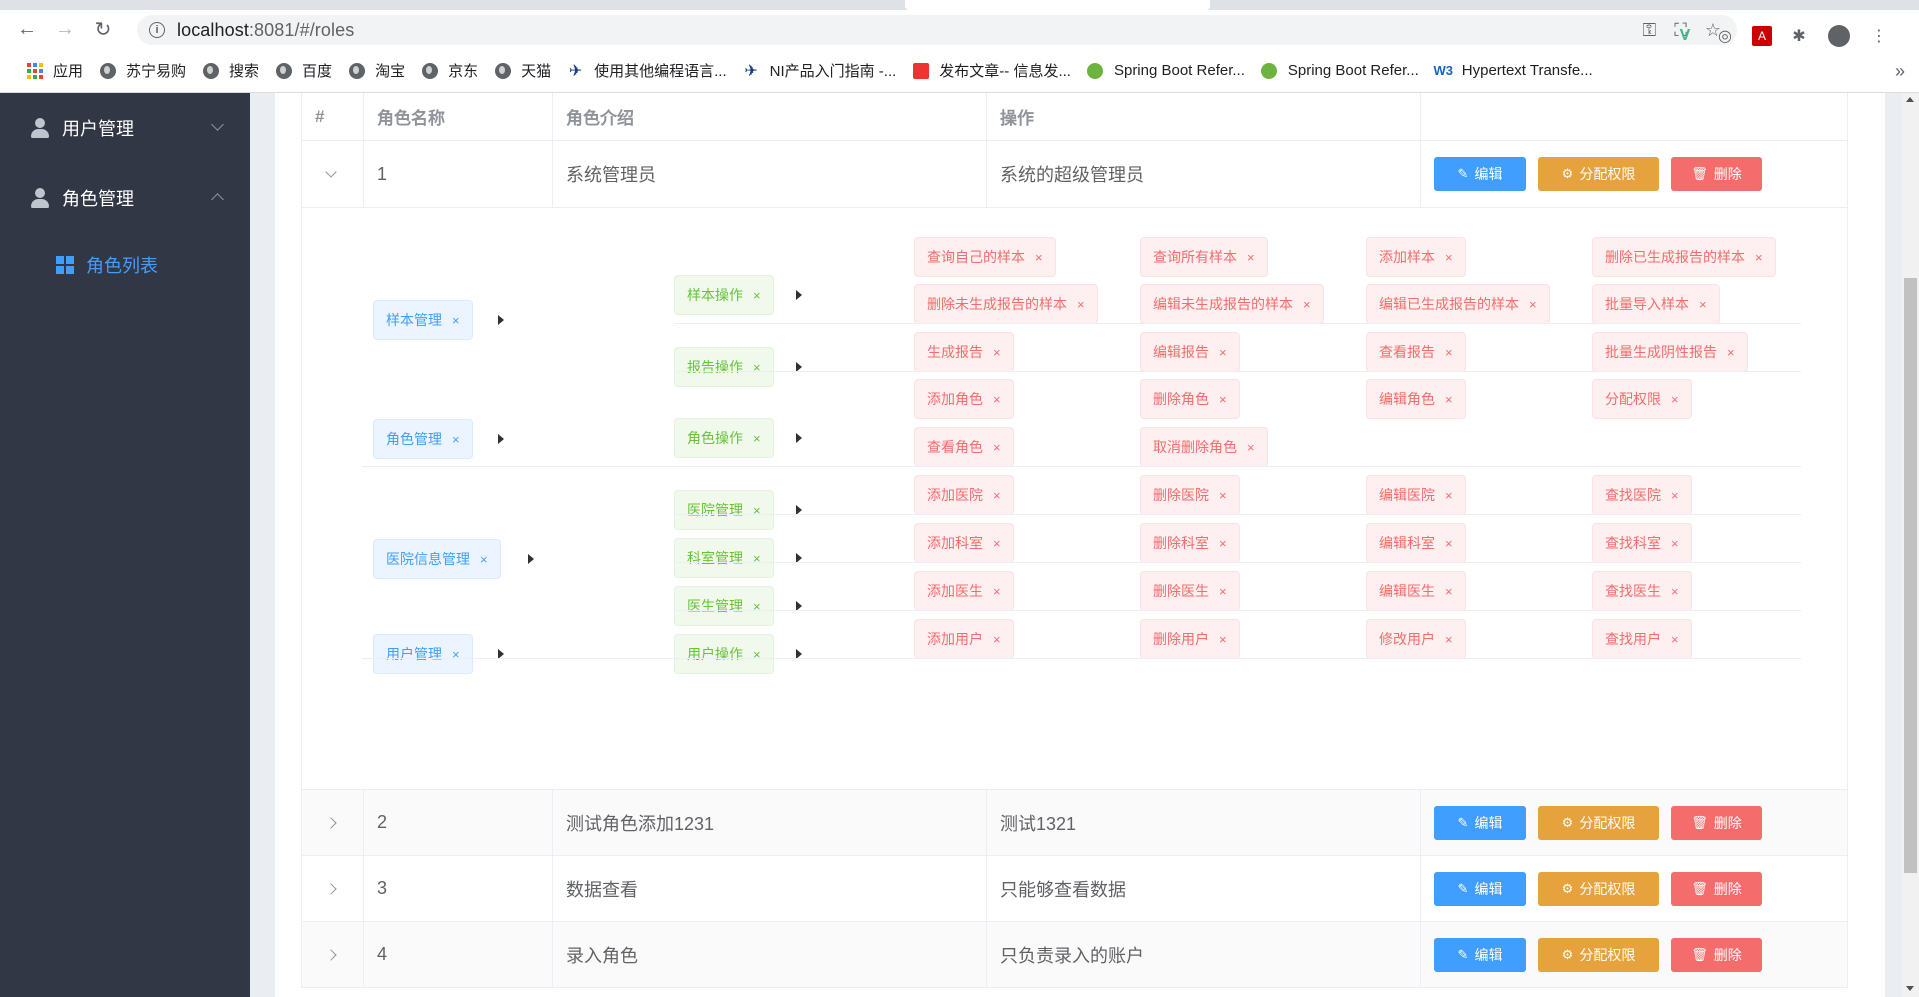  I want to click on bookmark-item: 百度, so click(303, 71).